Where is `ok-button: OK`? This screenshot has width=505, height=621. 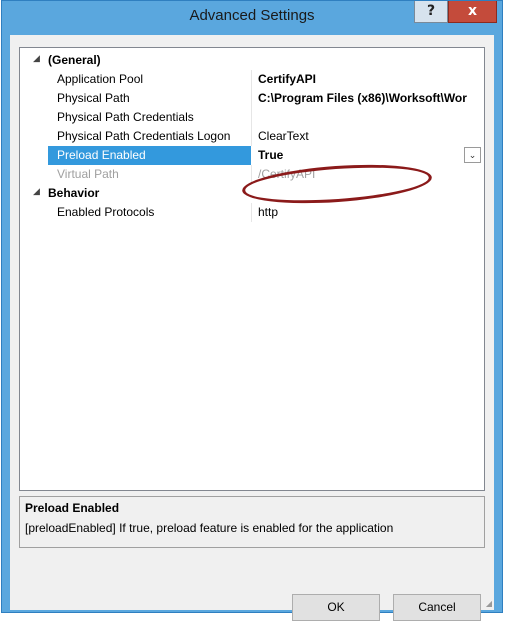
ok-button: OK is located at coordinates (336, 607).